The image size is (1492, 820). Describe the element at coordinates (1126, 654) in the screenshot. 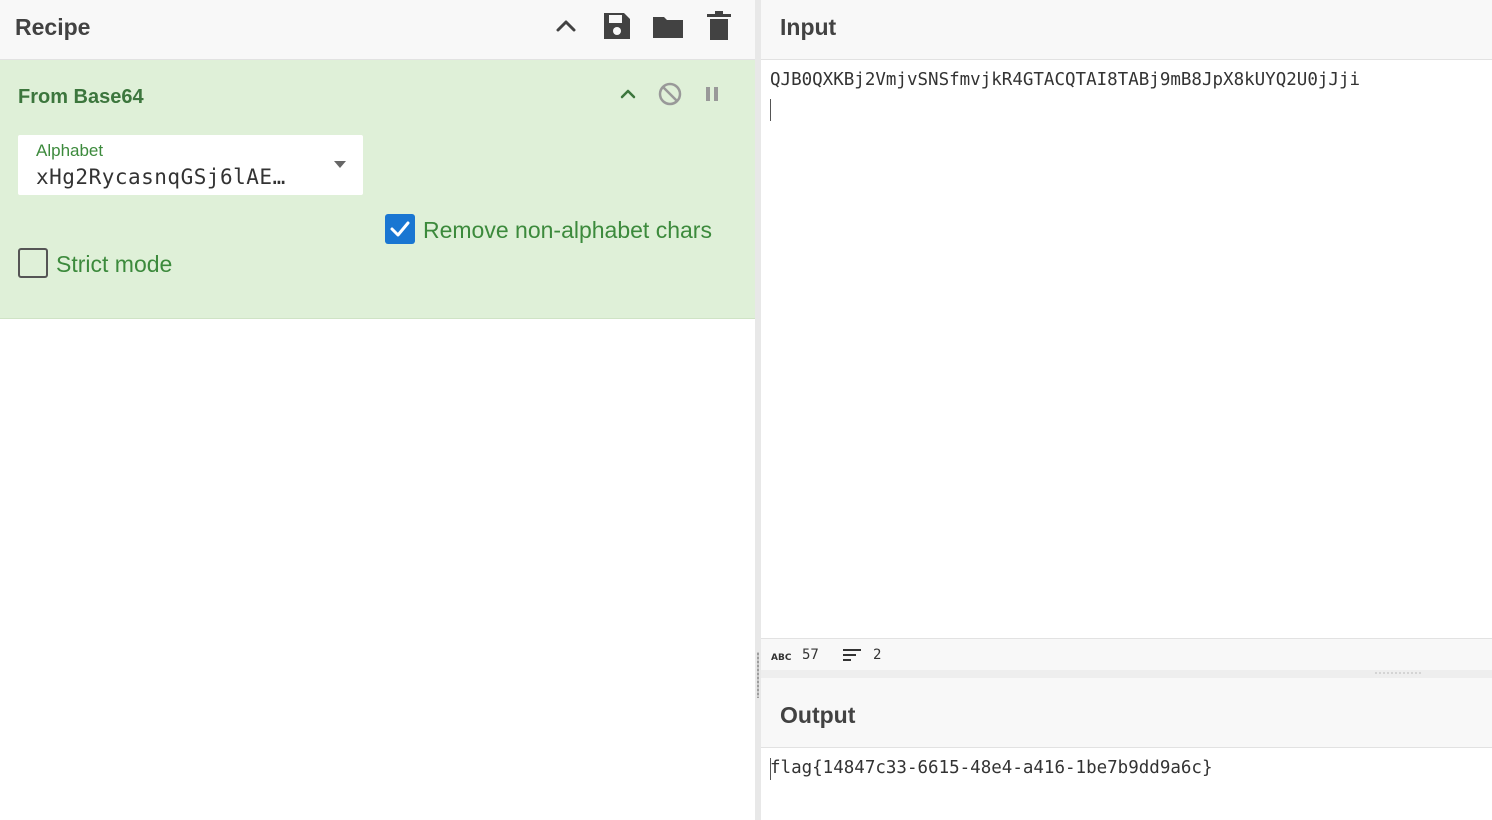

I see `input-status-bar: ABC 57 2` at that location.